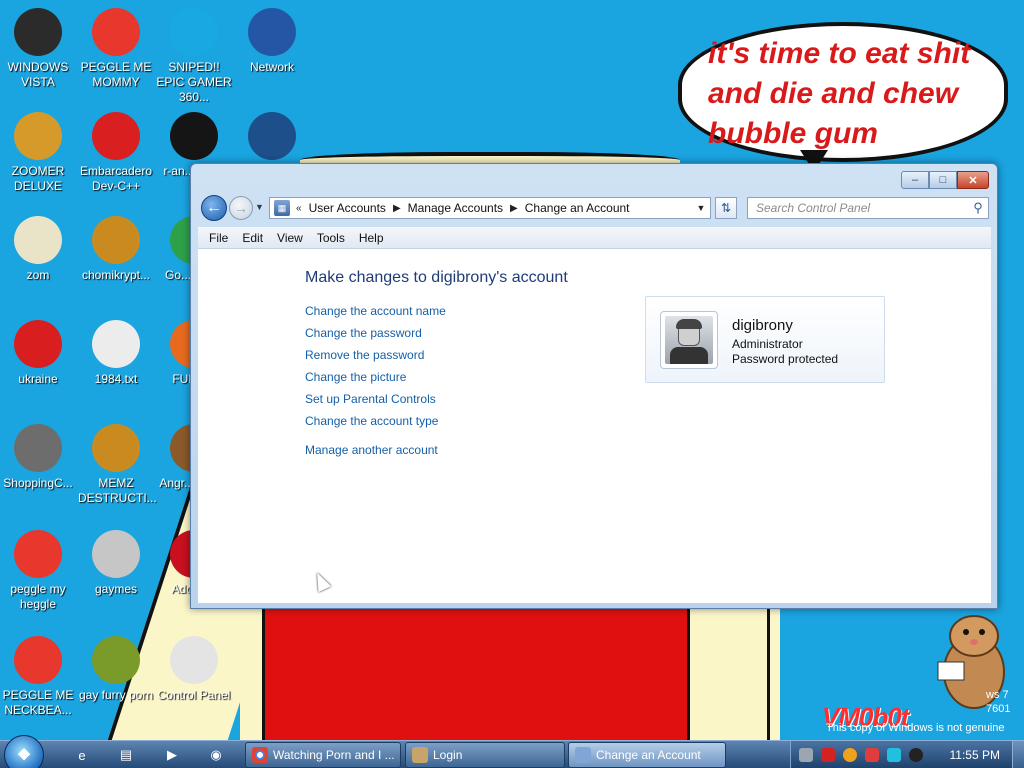 The height and width of the screenshot is (768, 1024). What do you see at coordinates (375, 380) in the screenshot?
I see `change-picture-link: Change the picture` at bounding box center [375, 380].